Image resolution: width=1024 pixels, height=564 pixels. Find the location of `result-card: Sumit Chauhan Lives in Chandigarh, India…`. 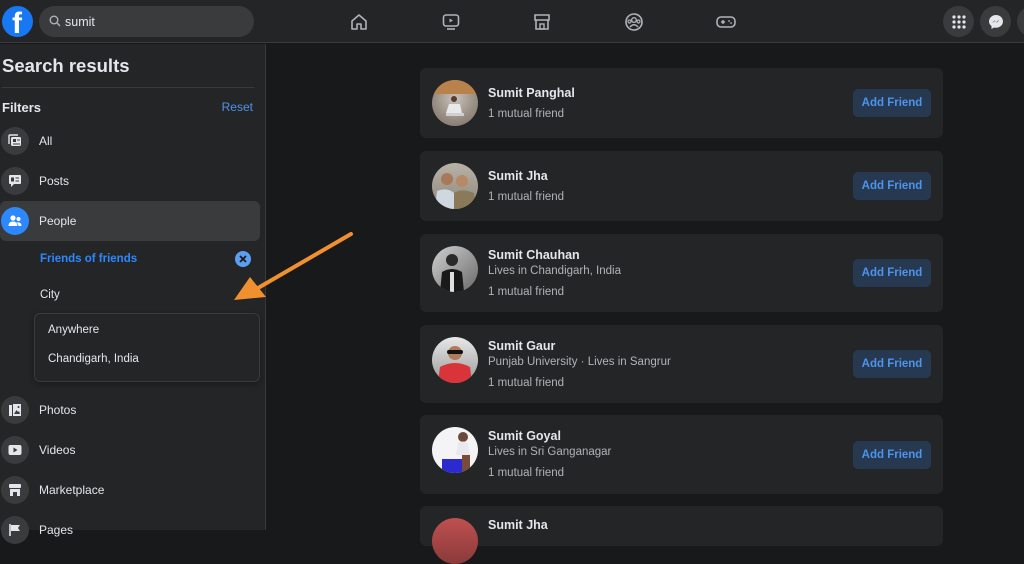

result-card: Sumit Chauhan Lives in Chandigarh, India… is located at coordinates (681, 273).